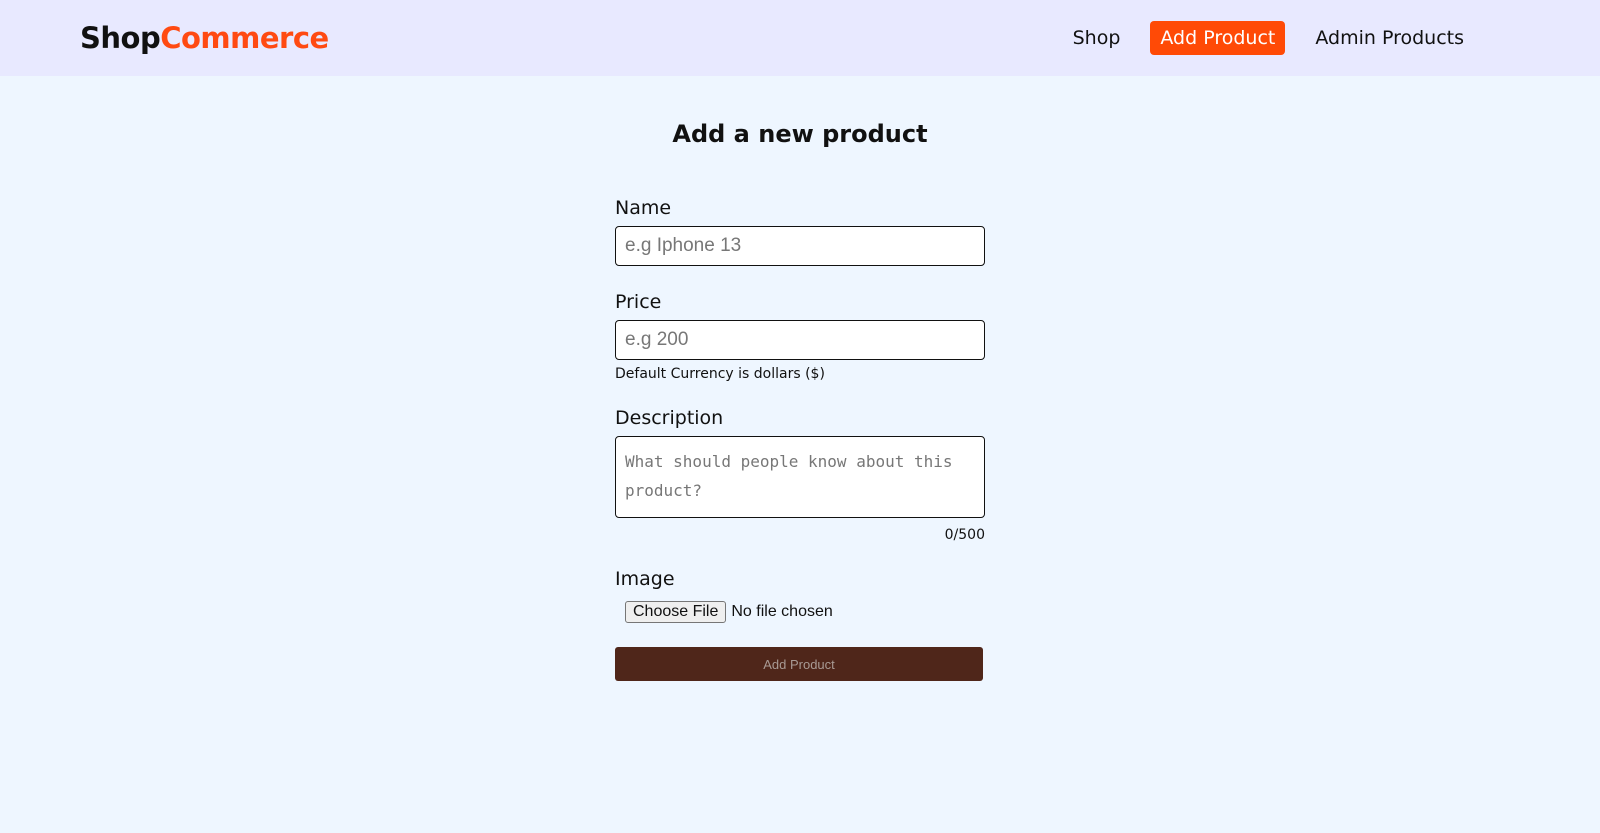 The width and height of the screenshot is (1600, 833). What do you see at coordinates (1389, 38) in the screenshot?
I see `nav-admin-products-link: Admin Products` at bounding box center [1389, 38].